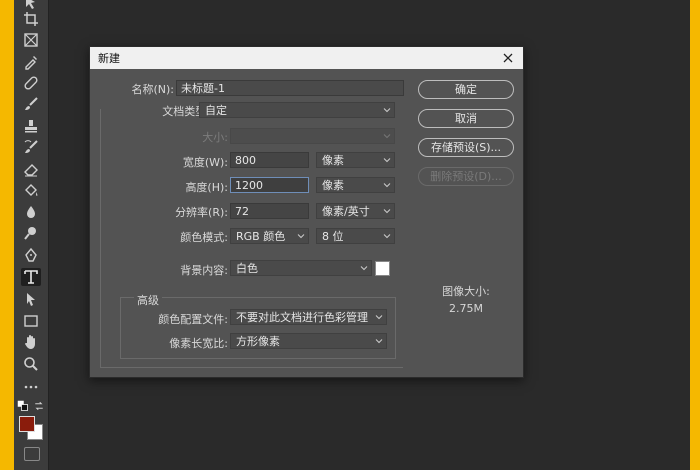  Describe the element at coordinates (302, 317) in the screenshot. I see `color-profile-value: 不要对此文档进行色彩管理` at that location.